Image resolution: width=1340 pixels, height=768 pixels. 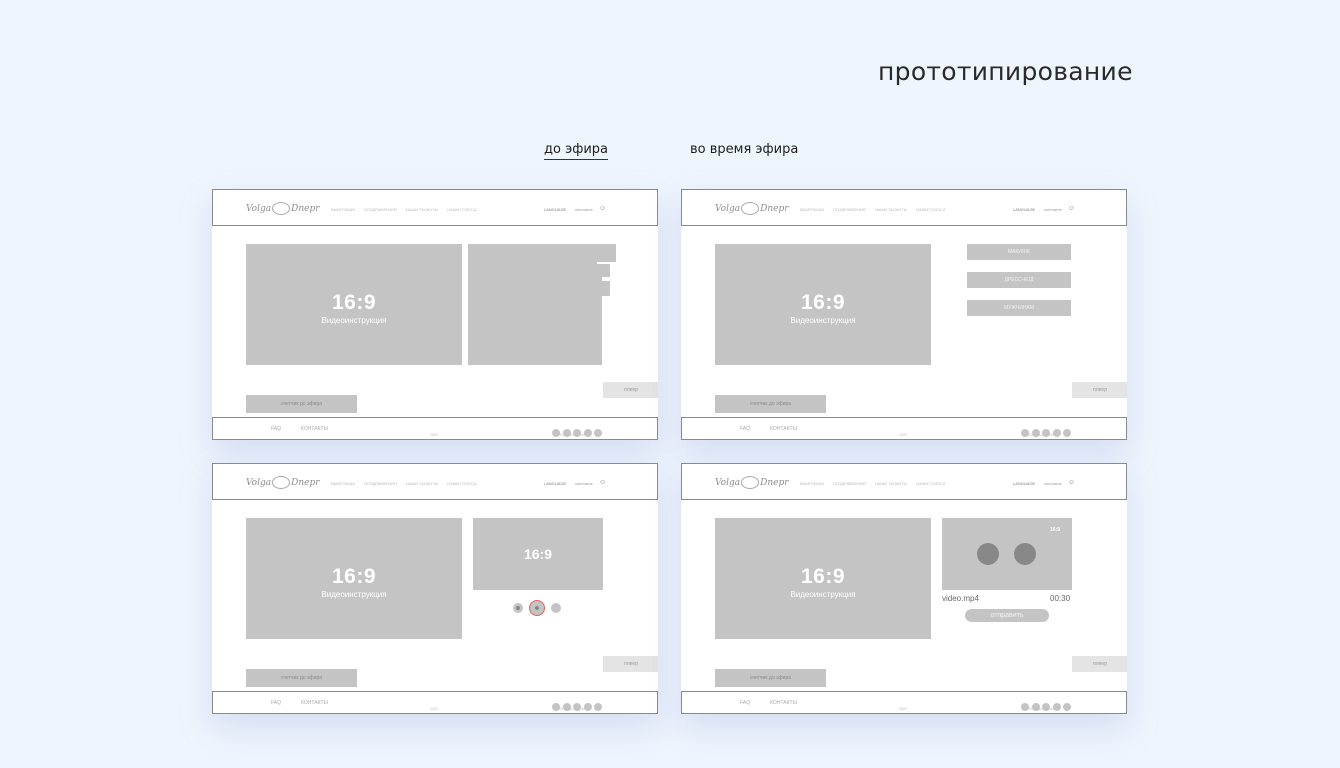 I want to click on stop-control-icon, so click(x=1025, y=554).